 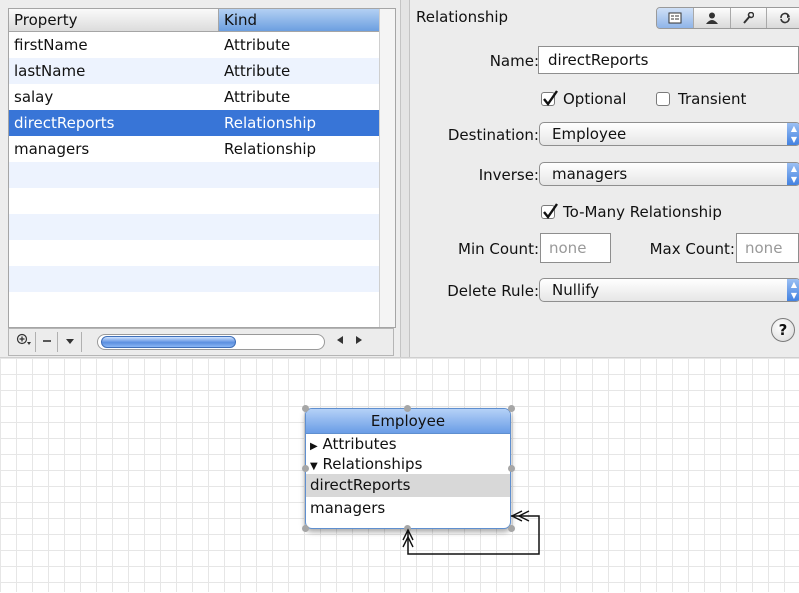 I want to click on column-header-kind: Kind, so click(x=299, y=20).